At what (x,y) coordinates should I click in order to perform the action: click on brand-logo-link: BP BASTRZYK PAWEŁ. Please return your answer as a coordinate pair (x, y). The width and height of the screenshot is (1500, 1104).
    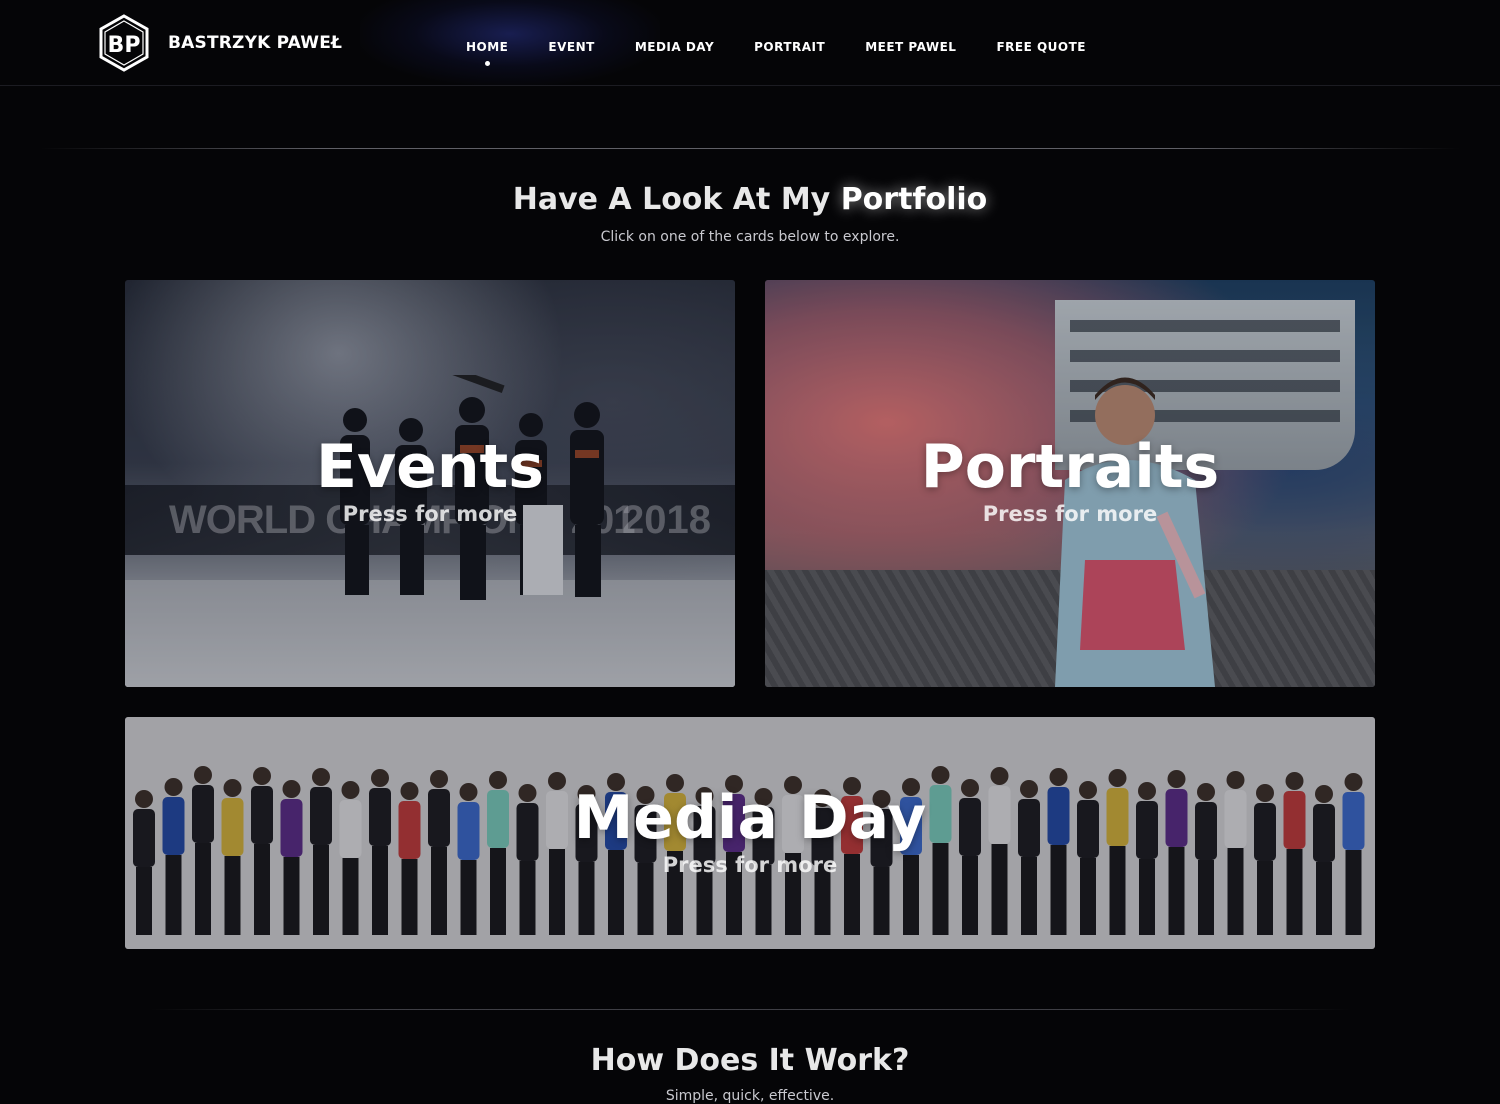
    Looking at the image, I should click on (220, 43).